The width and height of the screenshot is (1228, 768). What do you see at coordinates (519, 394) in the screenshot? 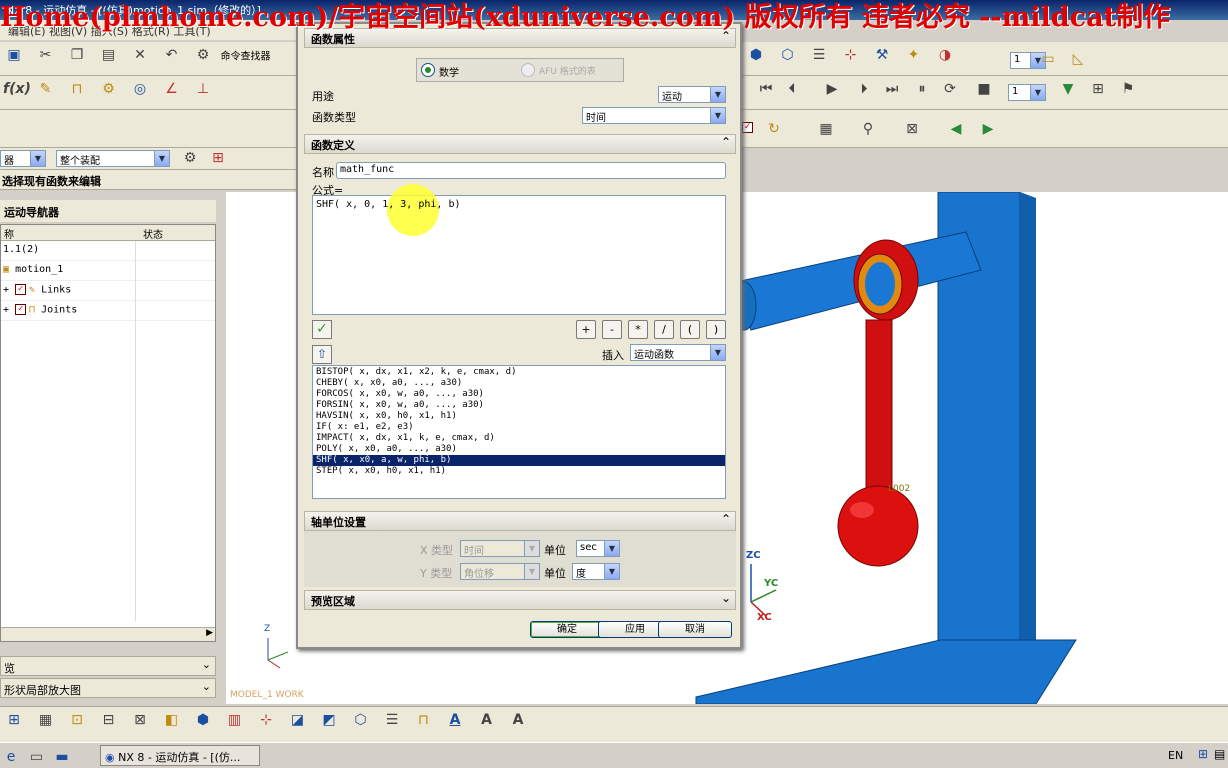
I see `function-list-item: FORCOS( x, x0, w, a0, ..., a30)` at bounding box center [519, 394].